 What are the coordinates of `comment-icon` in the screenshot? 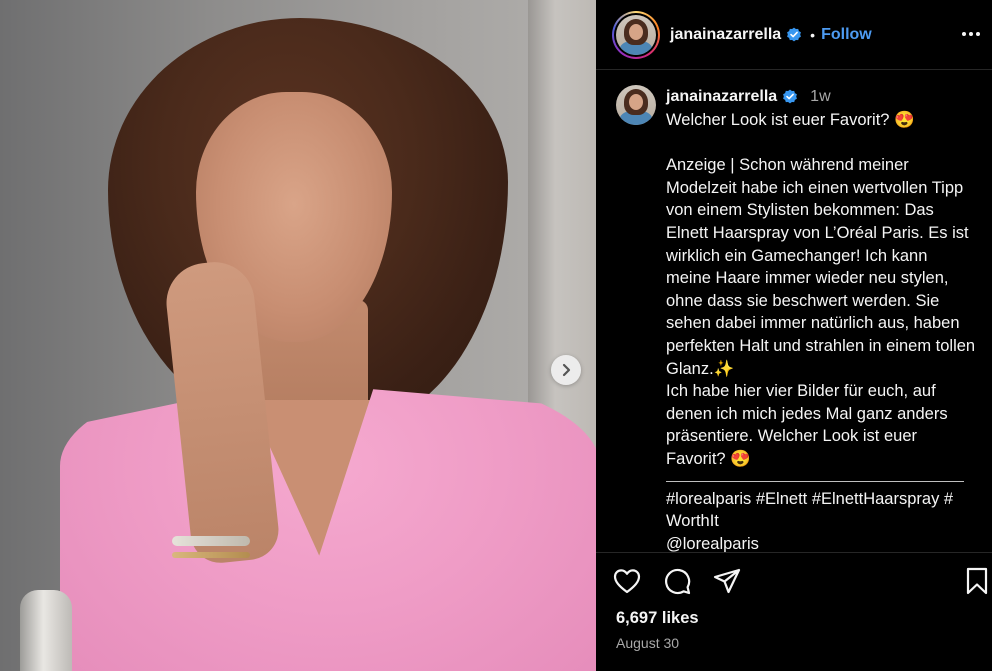 It's located at (678, 581).